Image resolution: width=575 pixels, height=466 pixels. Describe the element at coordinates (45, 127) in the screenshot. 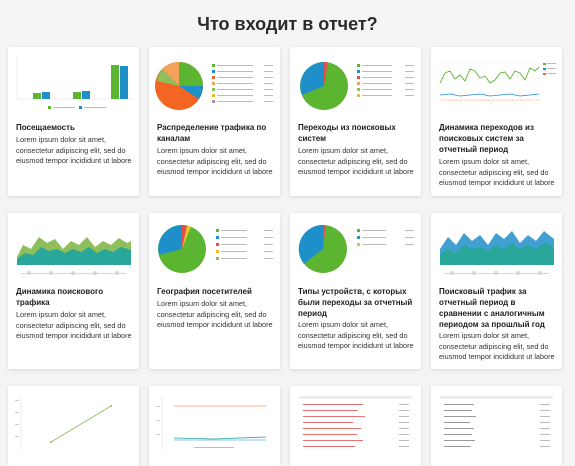

I see `card-title: Посещаемость` at that location.